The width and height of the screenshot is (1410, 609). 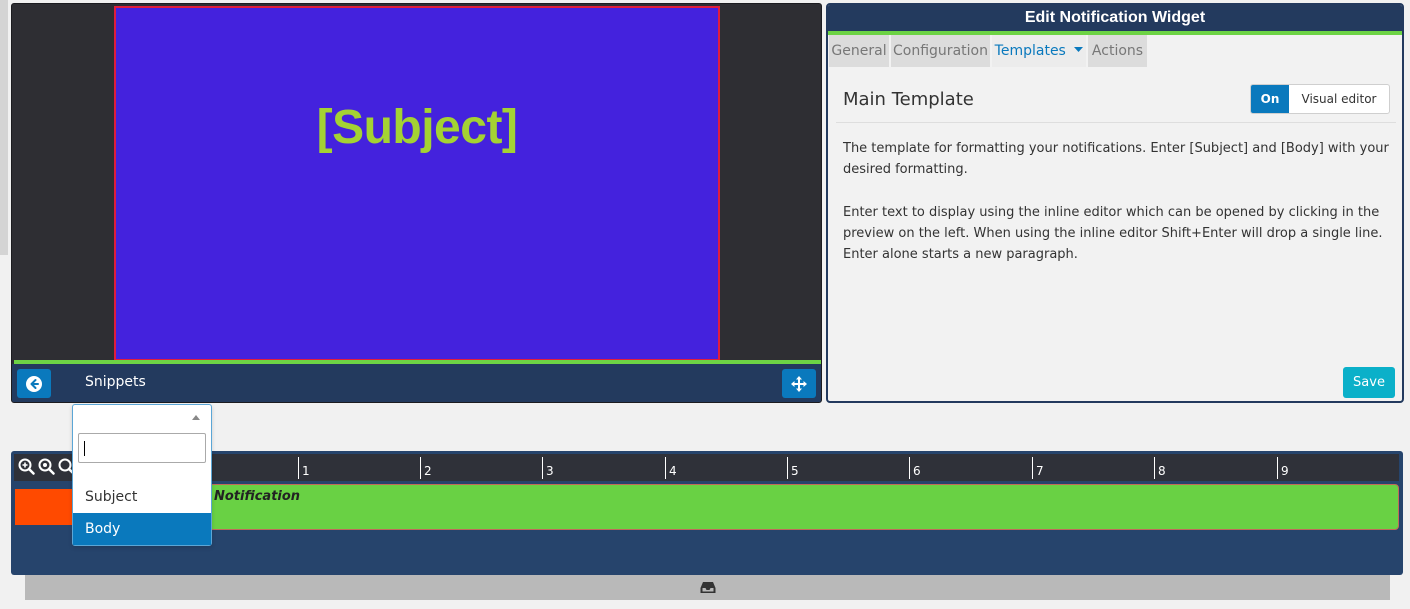 I want to click on toggle-visual-editor-label: Visual editor, so click(x=1339, y=99).